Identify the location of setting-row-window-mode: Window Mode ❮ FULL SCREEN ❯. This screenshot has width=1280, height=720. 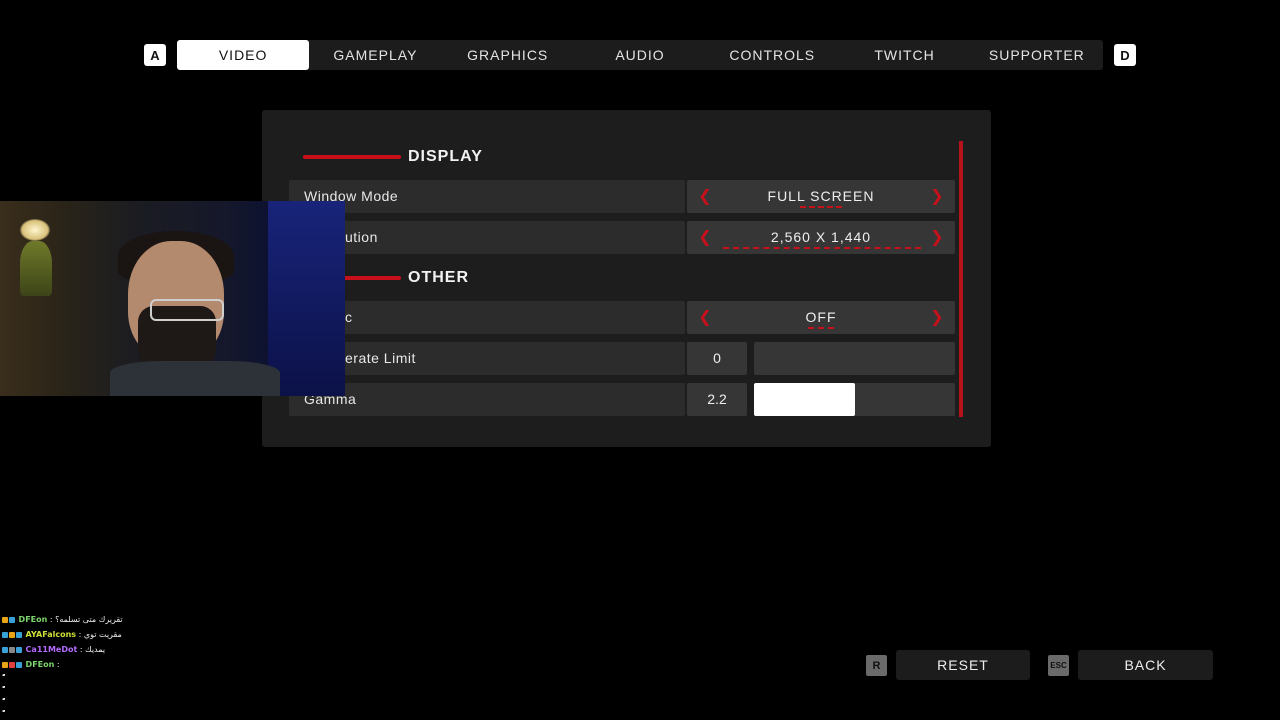
(622, 196).